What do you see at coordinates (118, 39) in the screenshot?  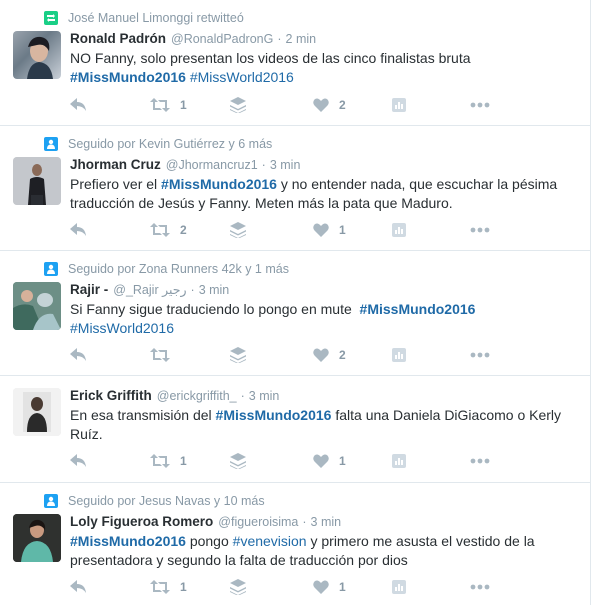 I see `fullname: Ronald Padrón` at bounding box center [118, 39].